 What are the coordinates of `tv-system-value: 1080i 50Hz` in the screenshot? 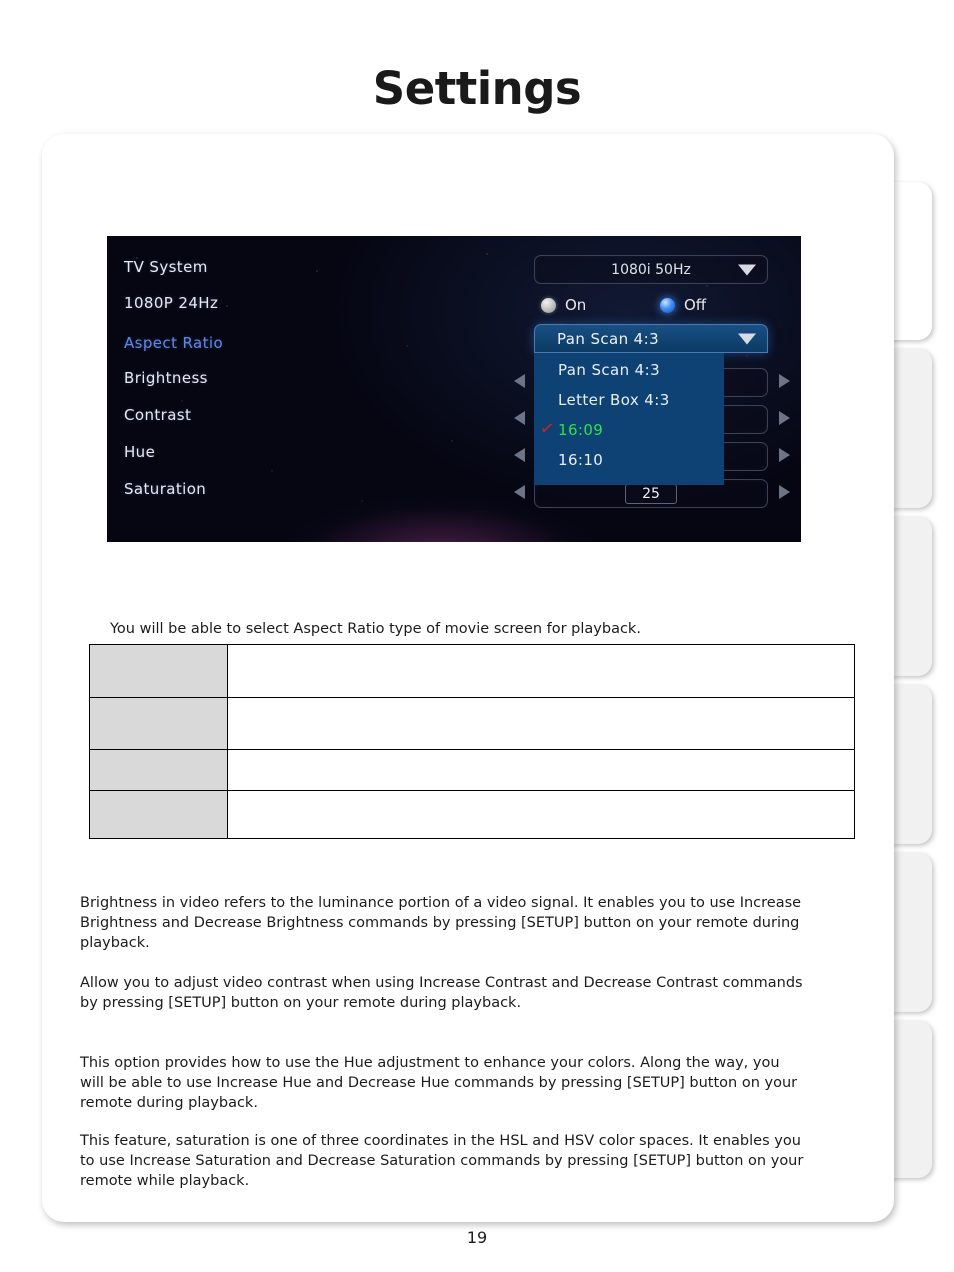 It's located at (651, 269).